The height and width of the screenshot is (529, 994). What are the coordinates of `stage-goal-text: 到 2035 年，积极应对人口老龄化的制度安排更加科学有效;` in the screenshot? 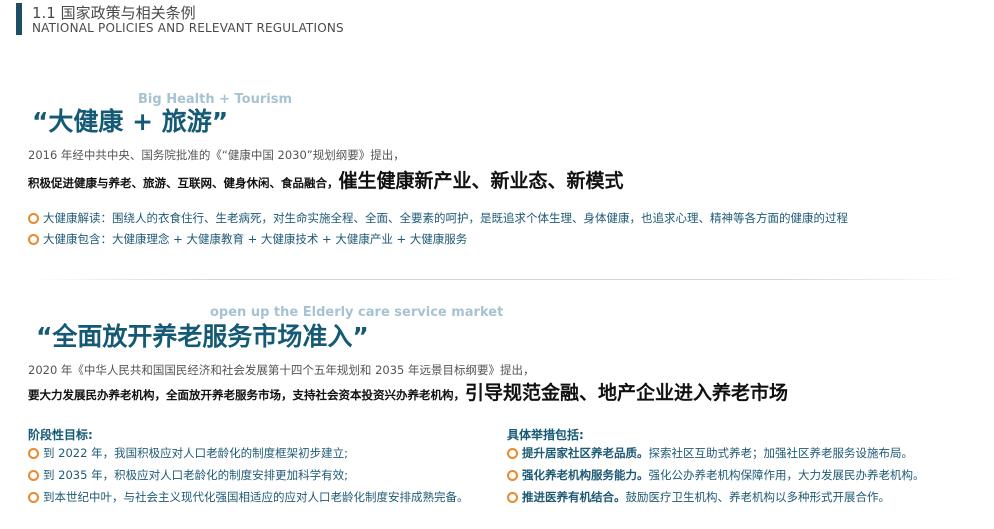 It's located at (195, 475).